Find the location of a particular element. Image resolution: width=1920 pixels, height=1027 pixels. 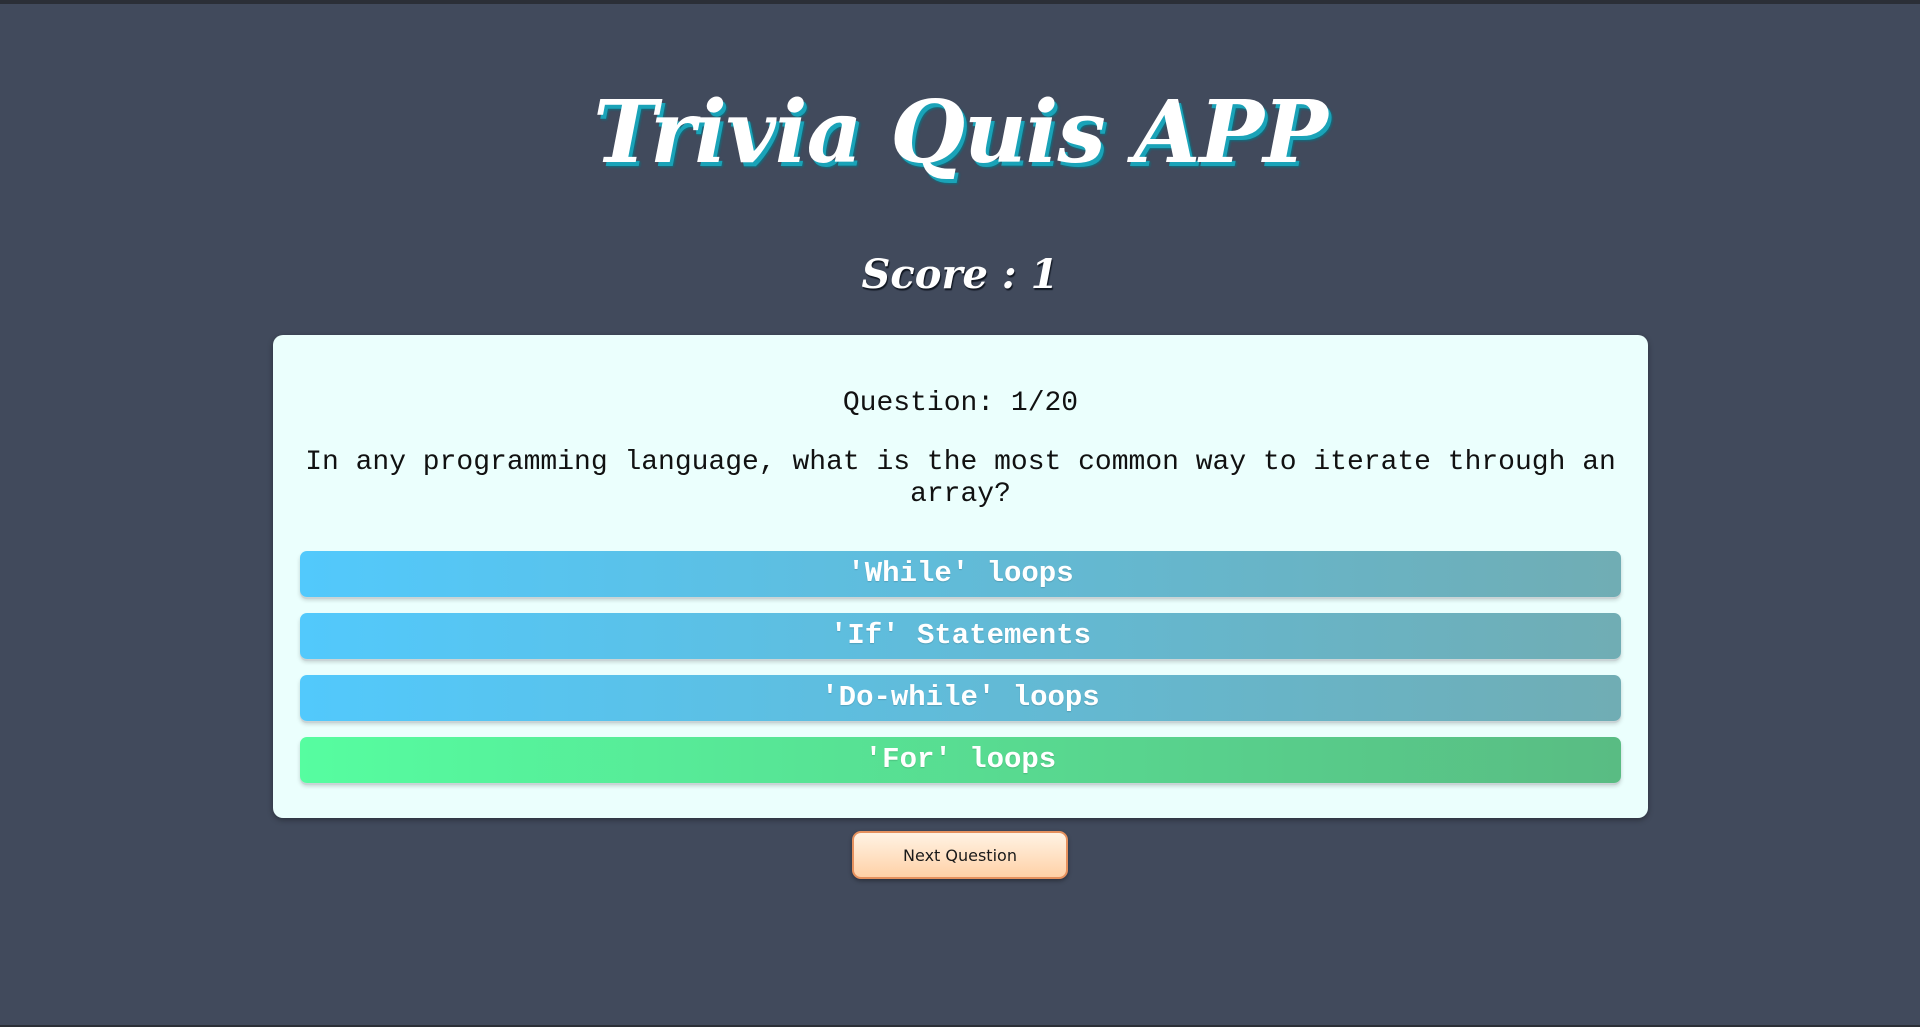

answer-button-if-statements: 'If' Statements is located at coordinates (960, 636).